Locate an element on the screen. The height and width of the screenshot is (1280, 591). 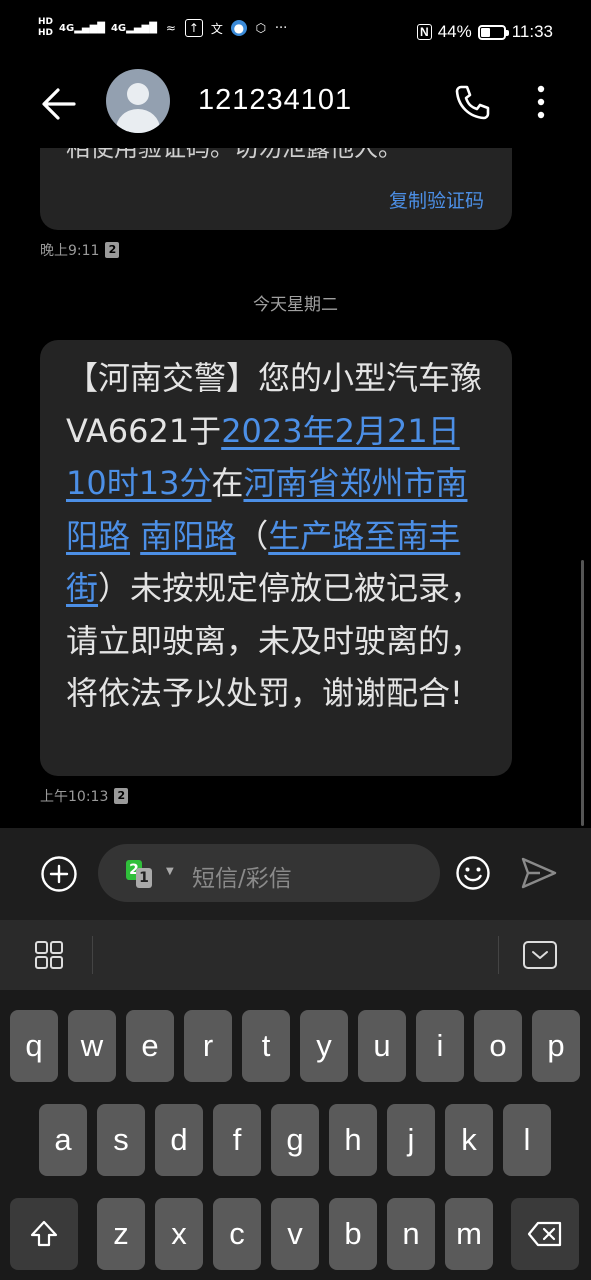
shift-key is located at coordinates (44, 1234).